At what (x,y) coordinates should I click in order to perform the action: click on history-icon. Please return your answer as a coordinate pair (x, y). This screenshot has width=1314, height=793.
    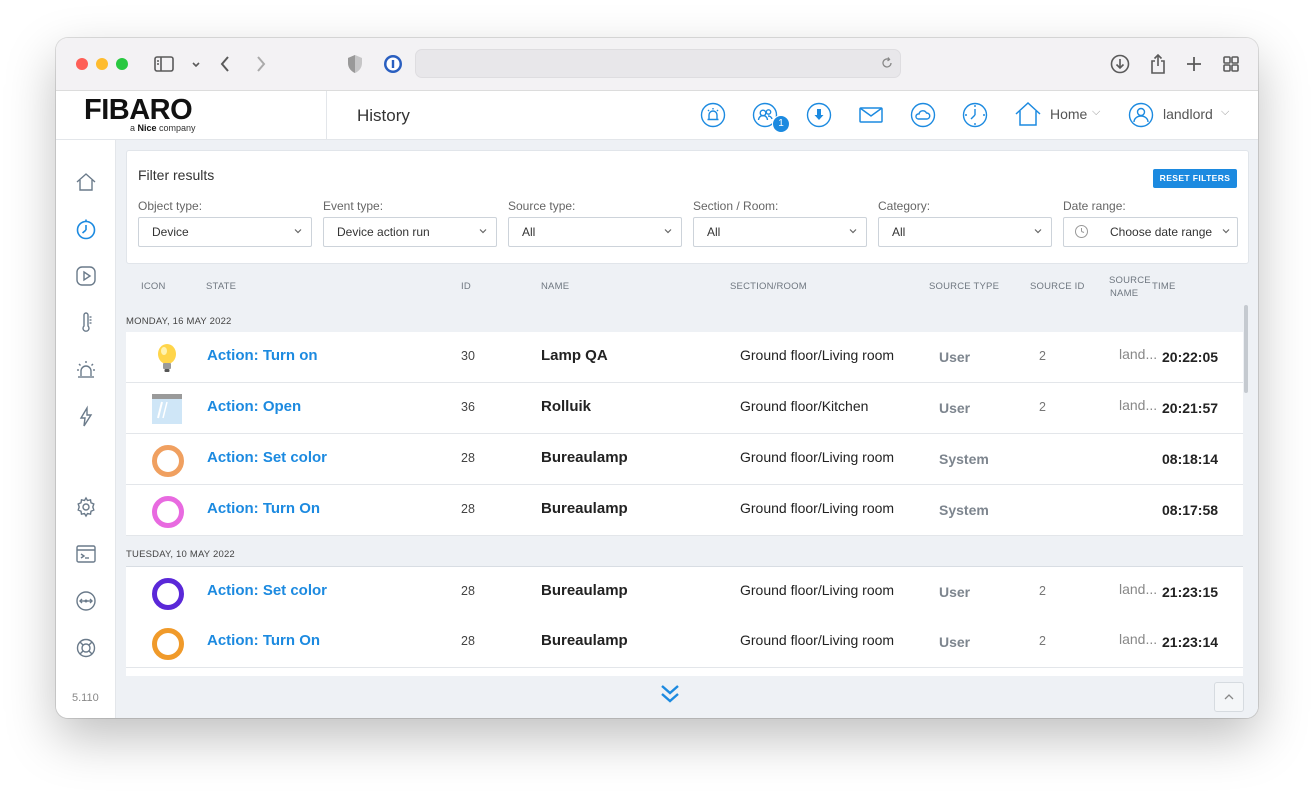
    Looking at the image, I should click on (86, 229).